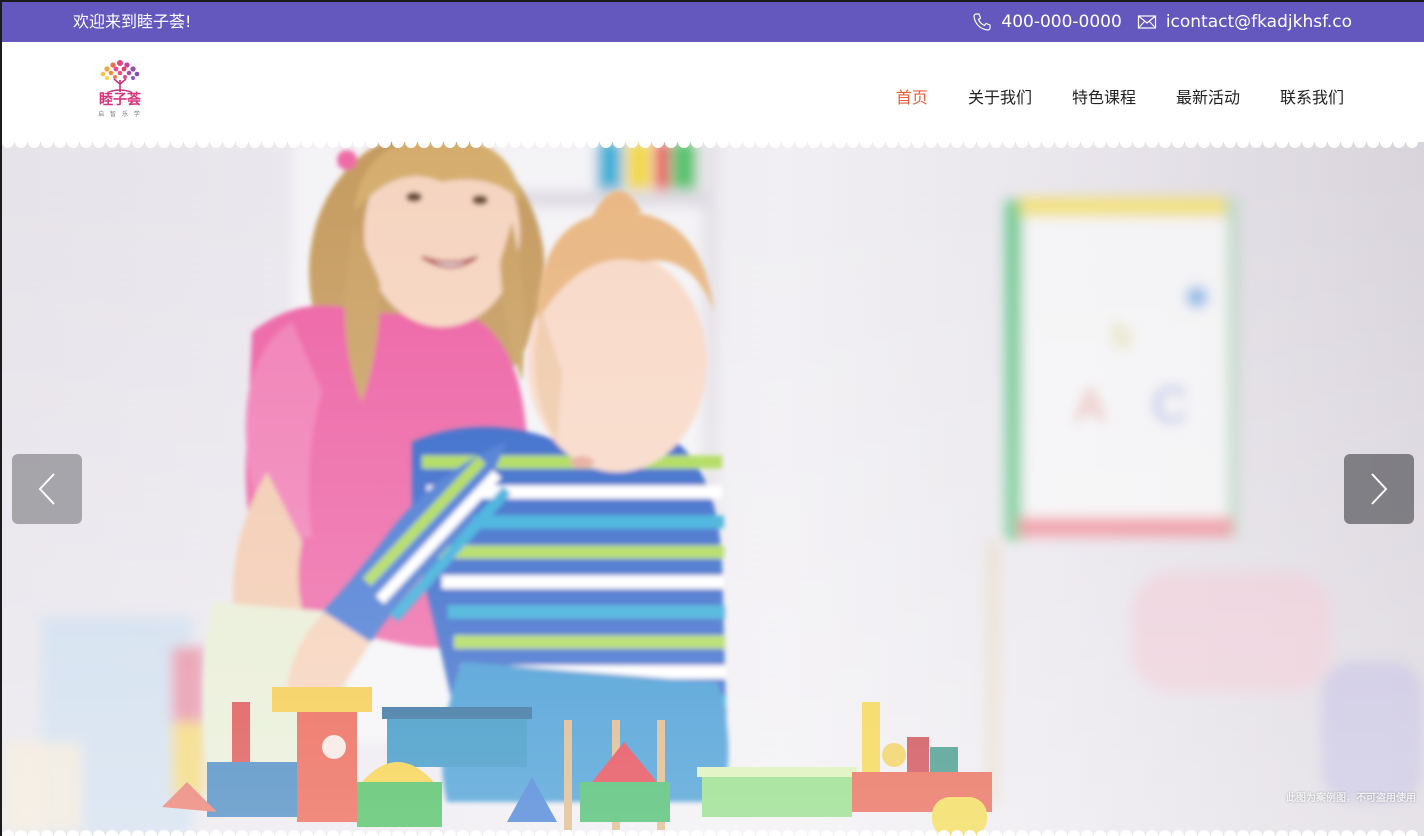  Describe the element at coordinates (120, 114) in the screenshot. I see `logo-slogan: 启 智 乐 学` at that location.